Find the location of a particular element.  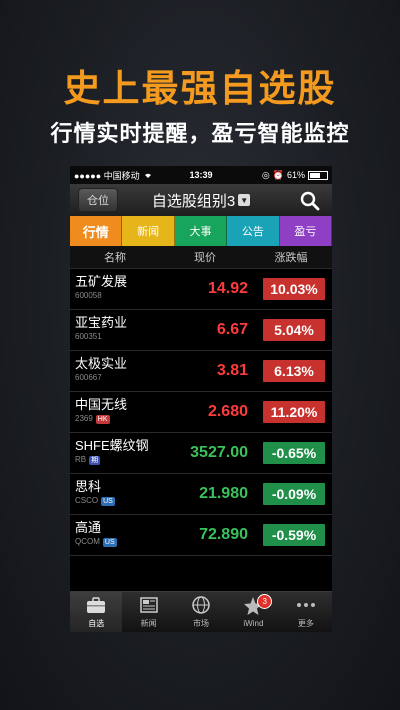

stock-code: 2369 is located at coordinates (84, 418).